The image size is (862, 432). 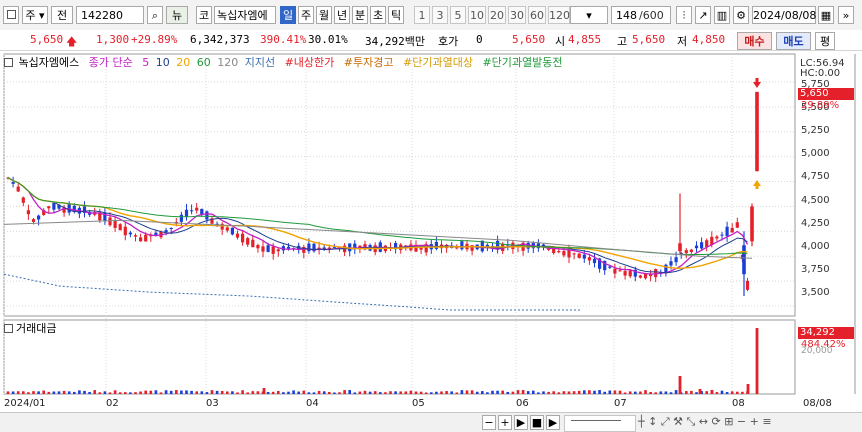 What do you see at coordinates (846, 15) in the screenshot?
I see `more-icon: »` at bounding box center [846, 15].